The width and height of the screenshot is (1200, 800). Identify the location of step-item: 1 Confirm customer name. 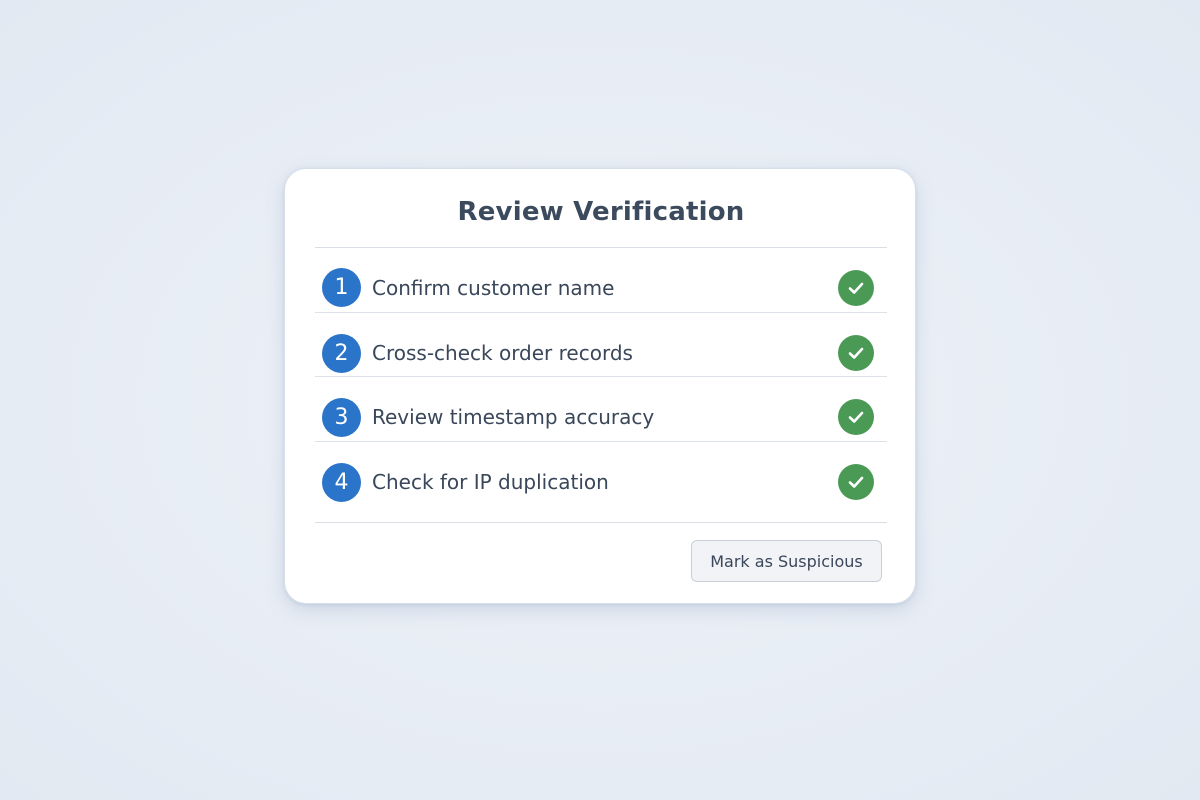
(601, 280).